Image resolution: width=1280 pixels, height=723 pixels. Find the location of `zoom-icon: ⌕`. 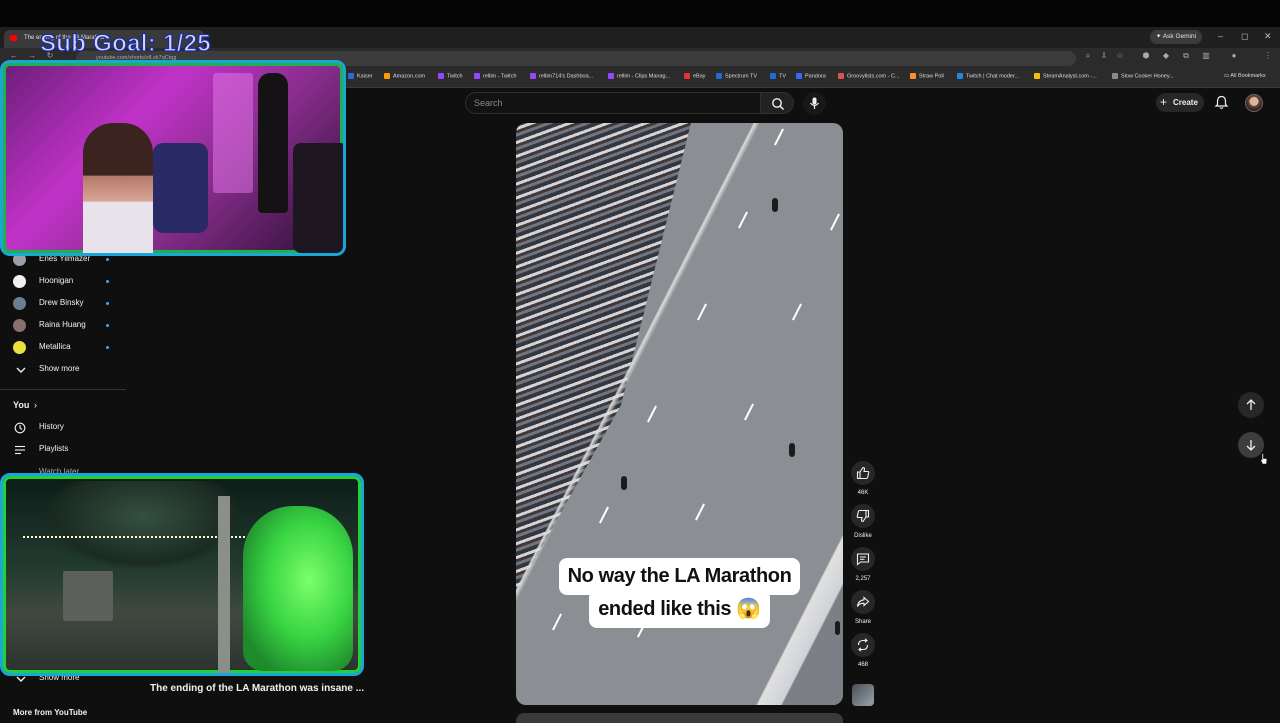

zoom-icon: ⌕ is located at coordinates (1088, 56).